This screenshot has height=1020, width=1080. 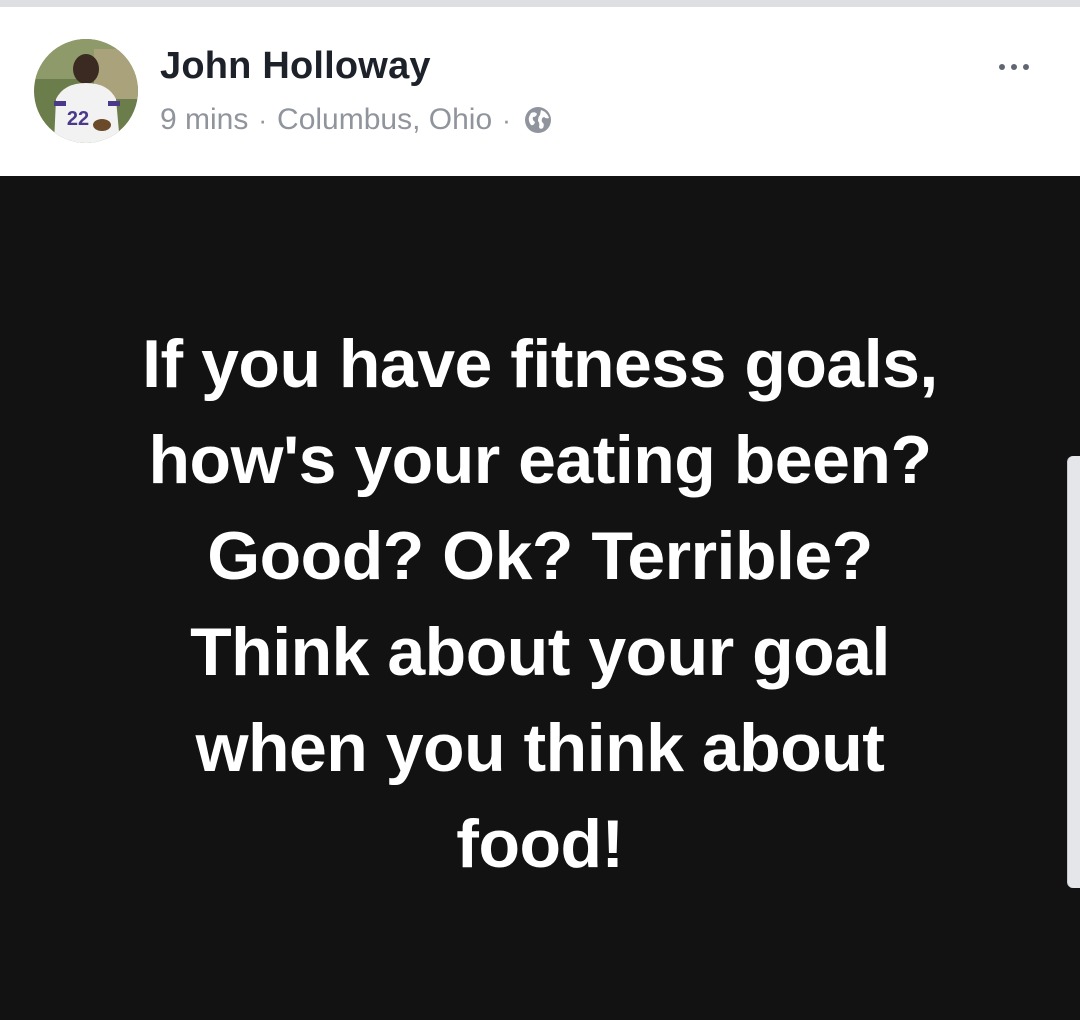 I want to click on post-text-line: Good? Ok? Terrible?, so click(x=540, y=556).